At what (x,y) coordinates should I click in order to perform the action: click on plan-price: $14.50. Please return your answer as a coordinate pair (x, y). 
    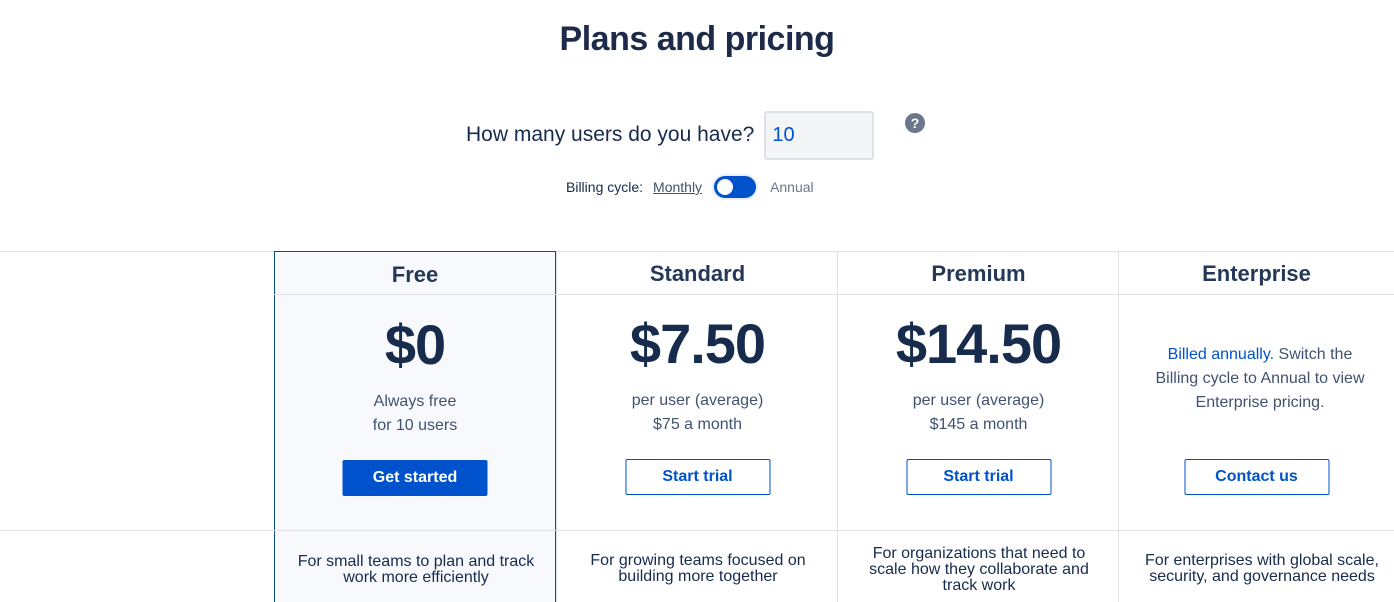
    Looking at the image, I should click on (978, 343).